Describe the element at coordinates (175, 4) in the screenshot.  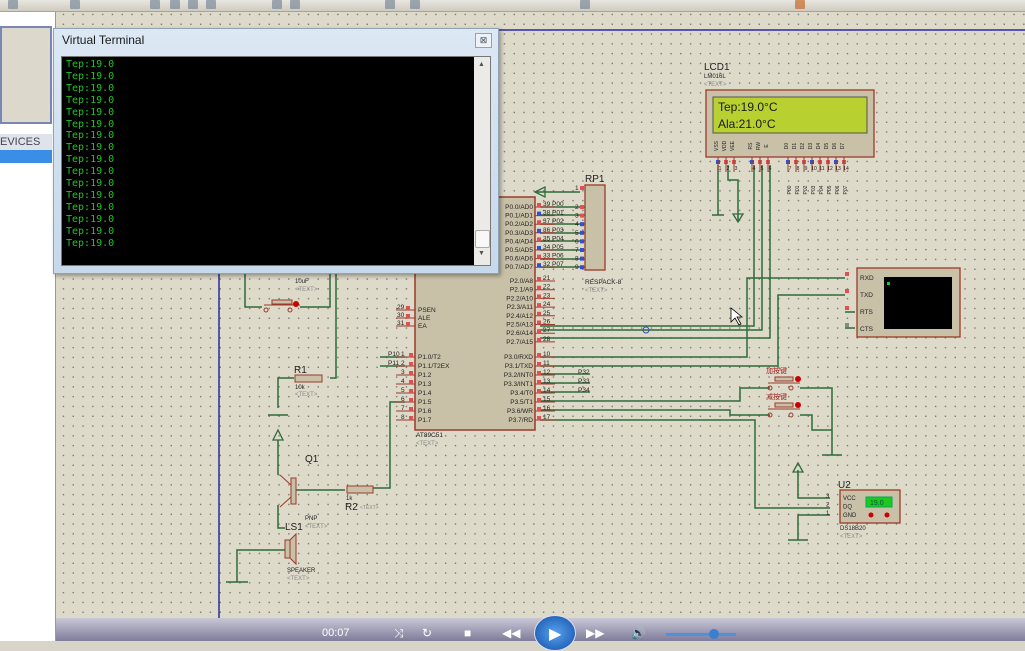
I see `zoom-in-icon` at that location.